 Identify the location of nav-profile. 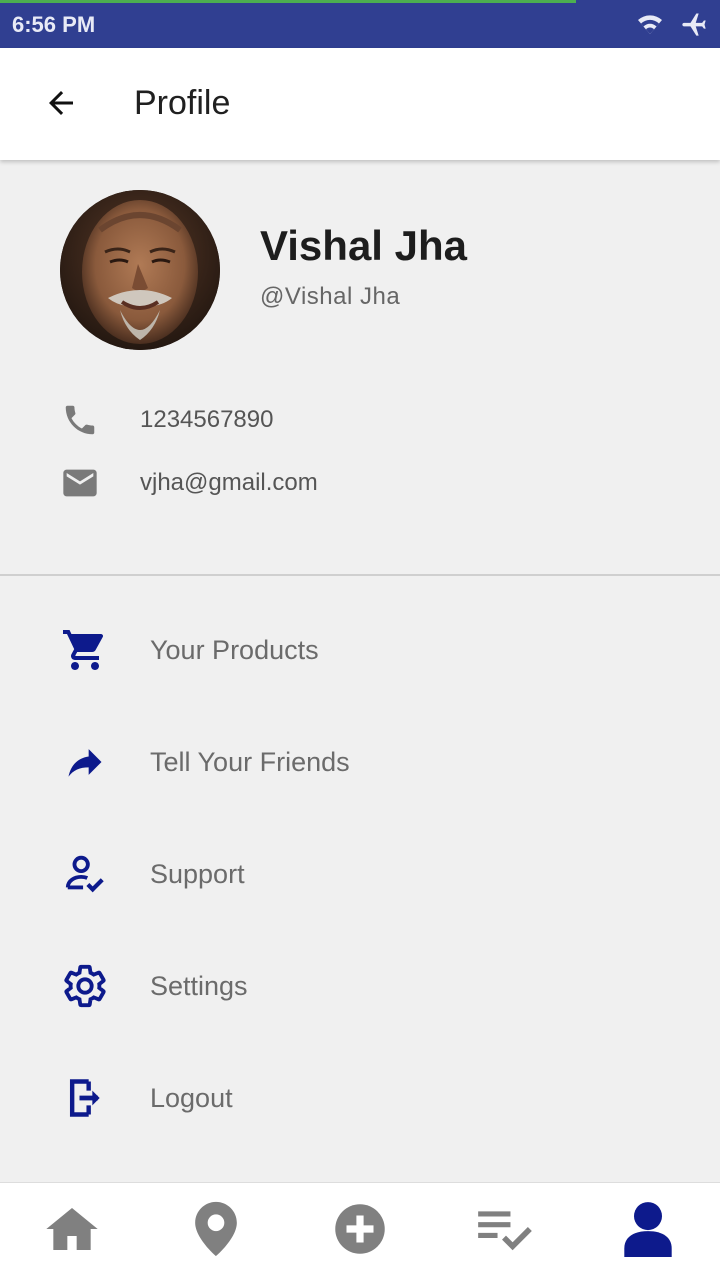
(648, 1231).